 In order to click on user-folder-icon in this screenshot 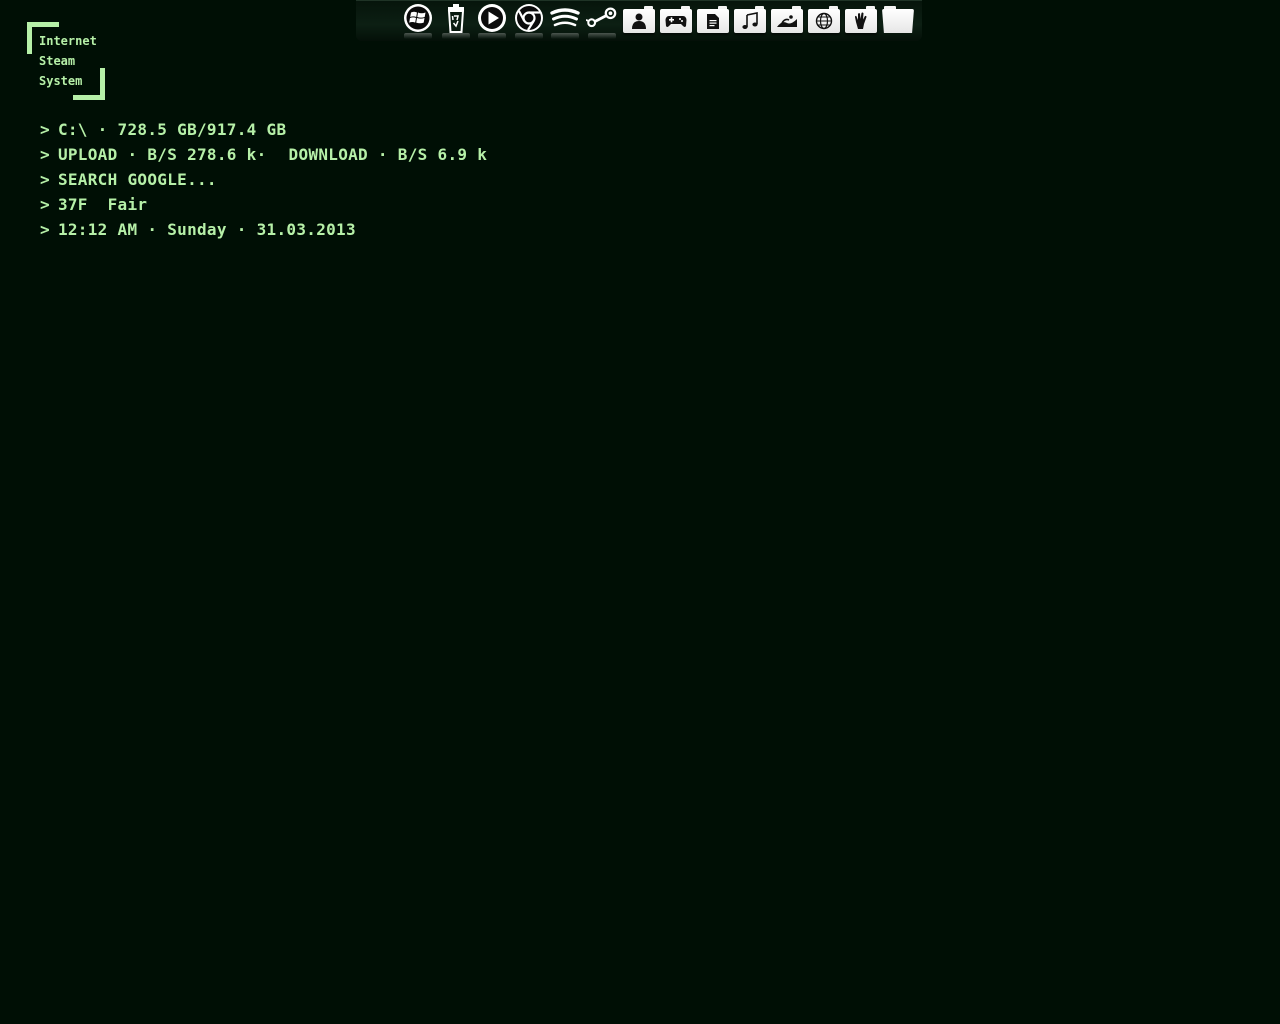, I will do `click(639, 19)`.